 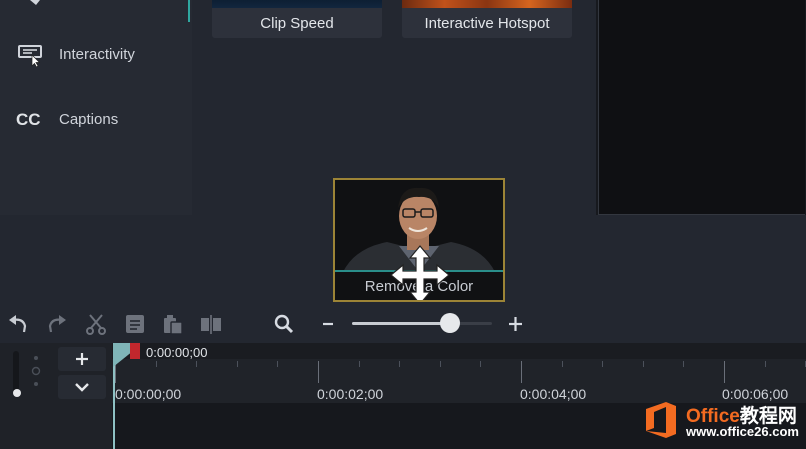 I want to click on effect-tile-interactive-hotspot: Interactive Hotspot, so click(x=487, y=19).